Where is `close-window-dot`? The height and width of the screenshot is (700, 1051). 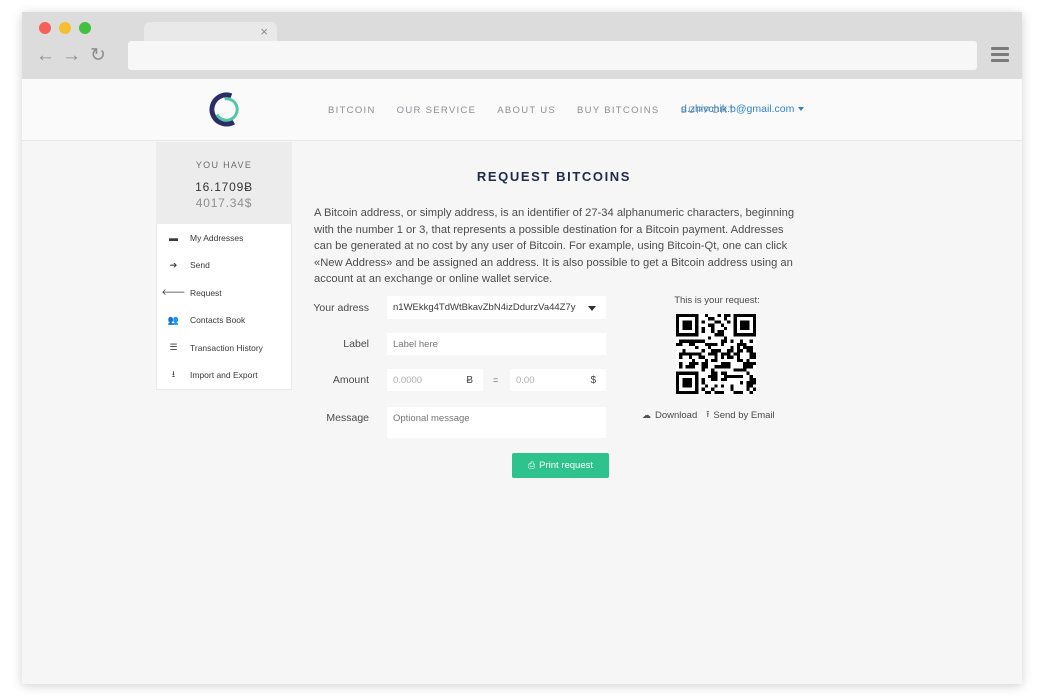 close-window-dot is located at coordinates (45, 28).